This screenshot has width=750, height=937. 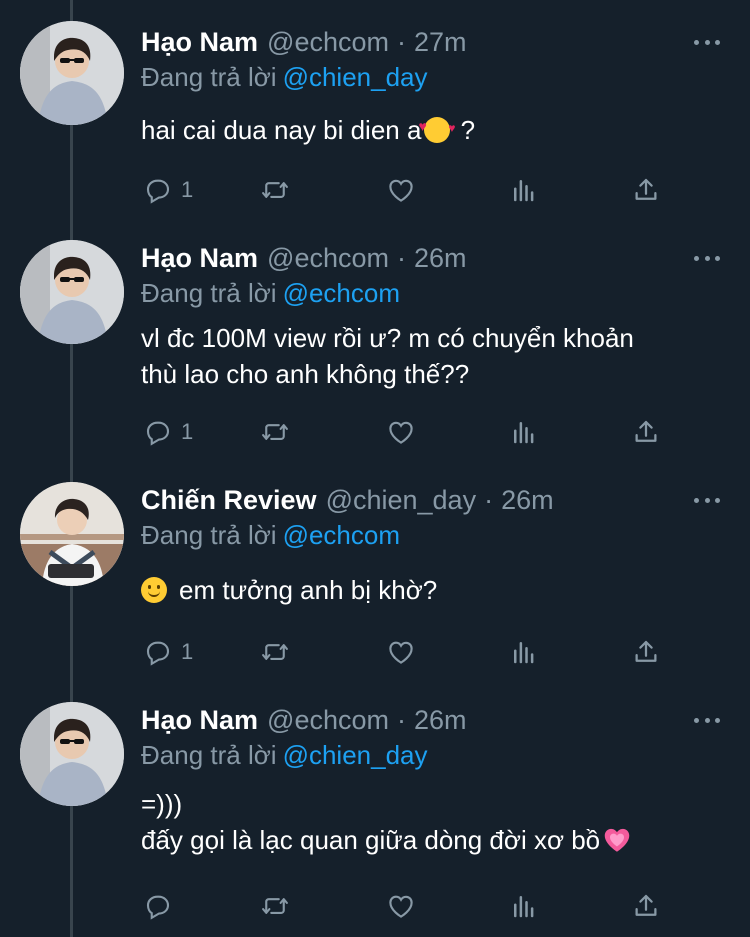 What do you see at coordinates (387, 338) in the screenshot?
I see `tweet-text-line: vl đc 100M view rồi ư? m có chuyển khoản` at bounding box center [387, 338].